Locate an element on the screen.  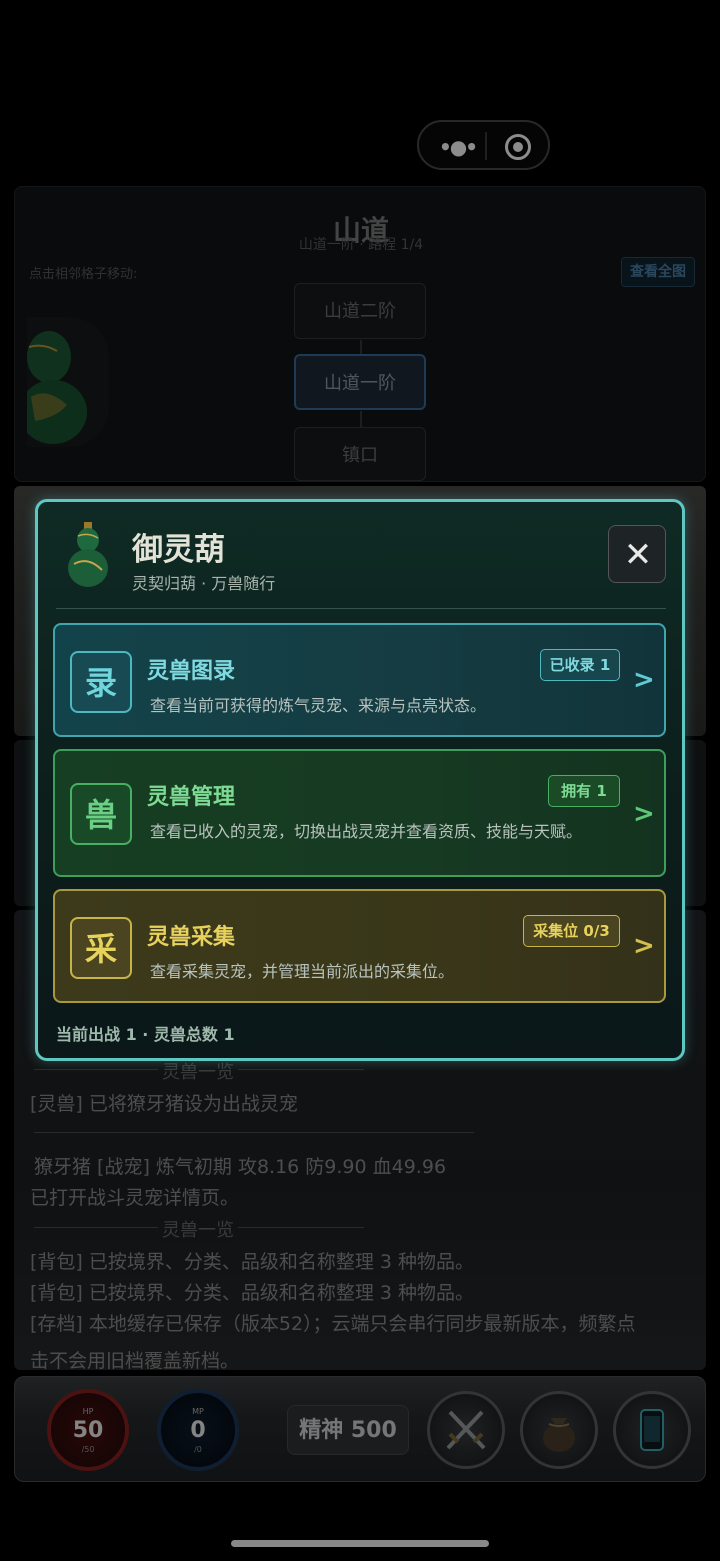
catalog-glyph: 录 is located at coordinates (101, 682).